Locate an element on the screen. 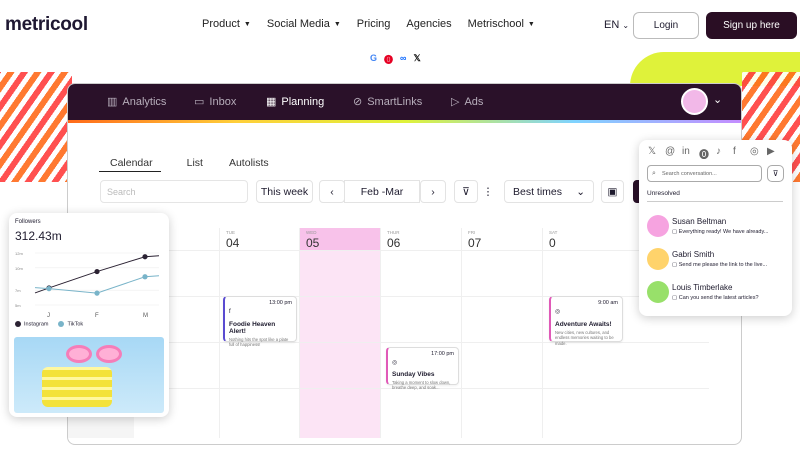 The image size is (800, 454). post-image is located at coordinates (89, 375).